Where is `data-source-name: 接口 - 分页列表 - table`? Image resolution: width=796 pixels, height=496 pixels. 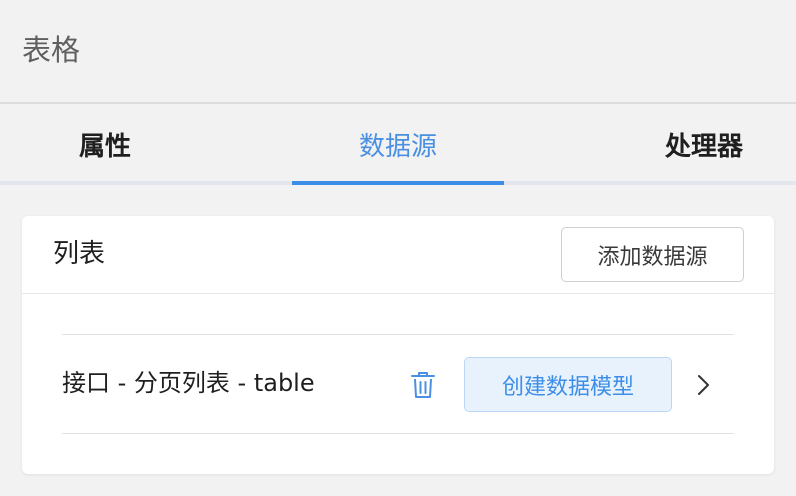 data-source-name: 接口 - 分页列表 - table is located at coordinates (188, 383).